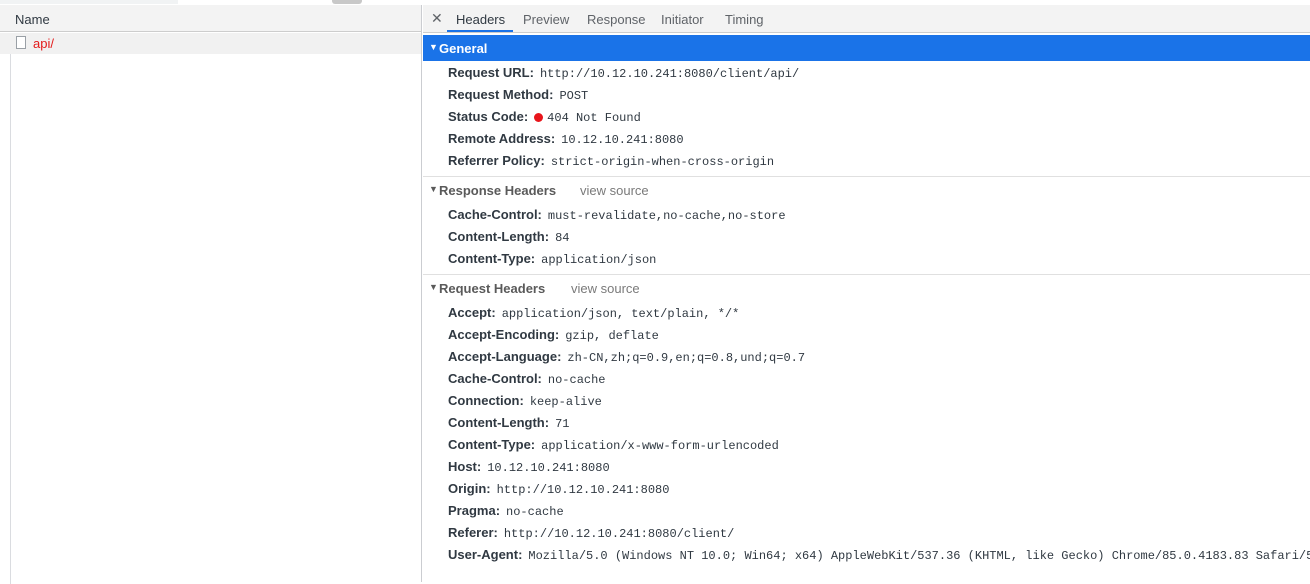  What do you see at coordinates (866, 190) in the screenshot?
I see `response-headers-section-header: ▼ Response Headers view source` at bounding box center [866, 190].